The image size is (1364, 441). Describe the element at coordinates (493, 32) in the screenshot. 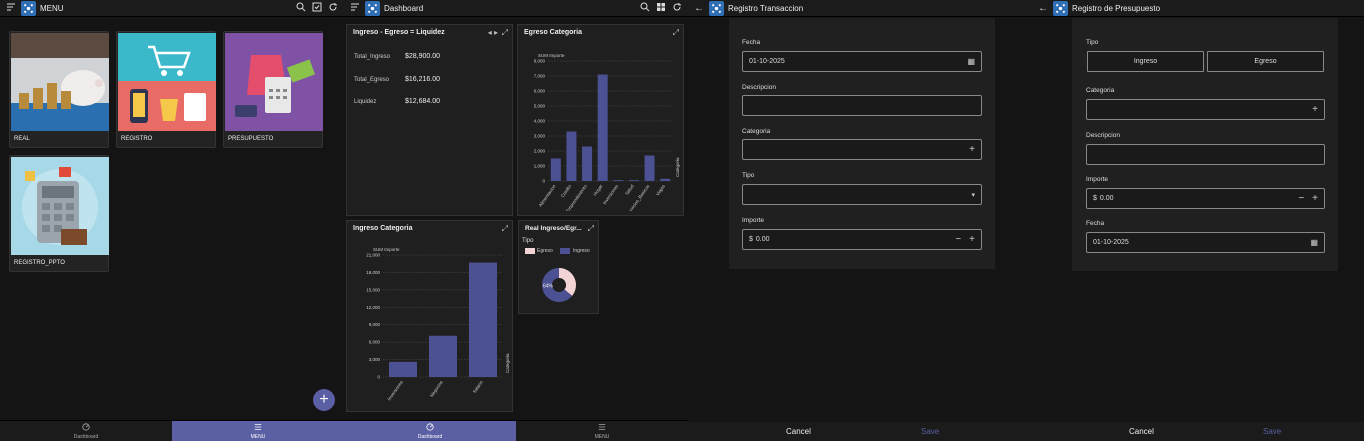

I see `prev-next-icon: ◂ ▸` at that location.